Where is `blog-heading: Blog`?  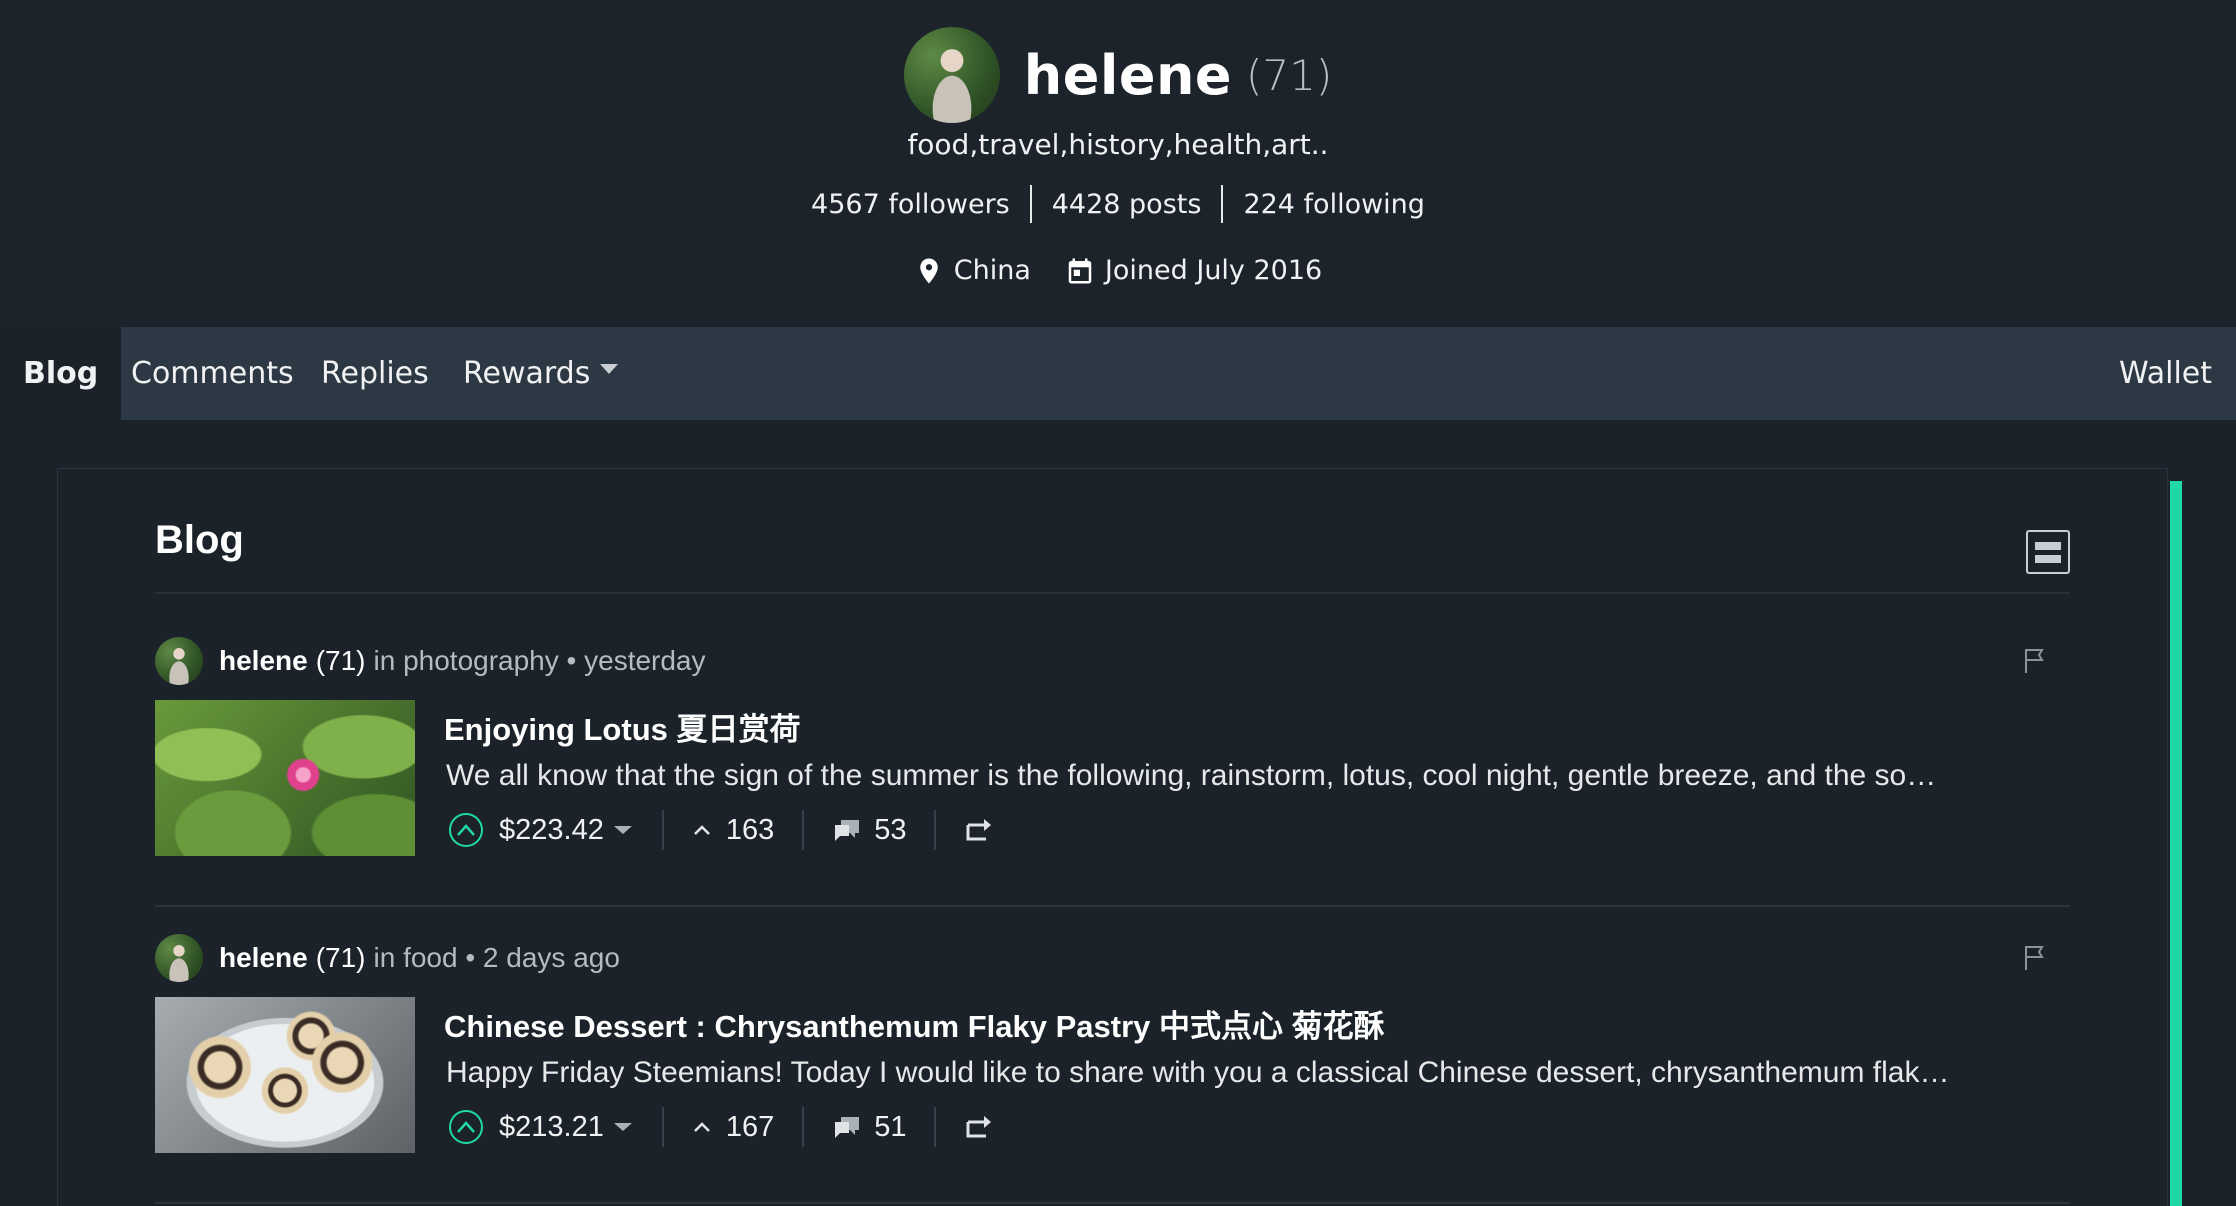 blog-heading: Blog is located at coordinates (199, 540).